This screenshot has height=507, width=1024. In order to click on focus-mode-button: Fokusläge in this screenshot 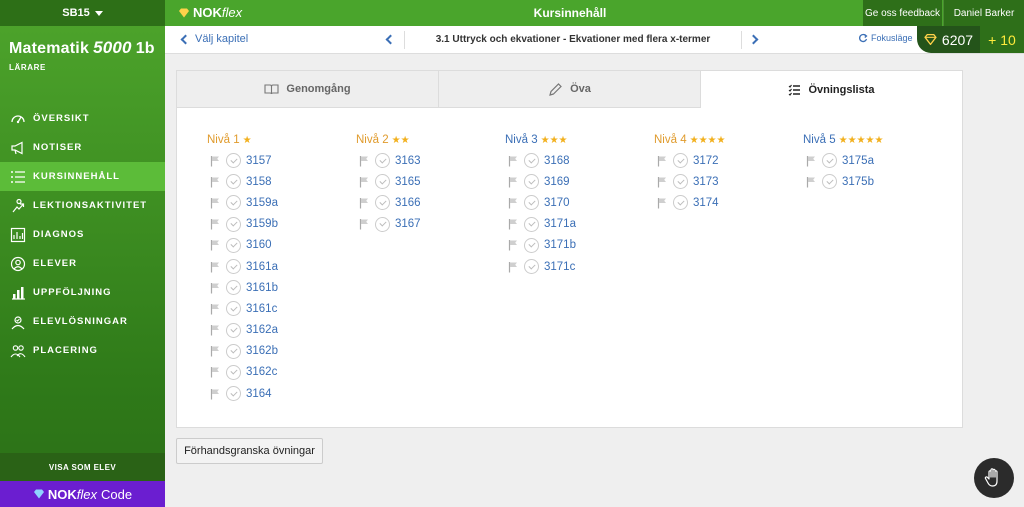, I will do `click(885, 38)`.